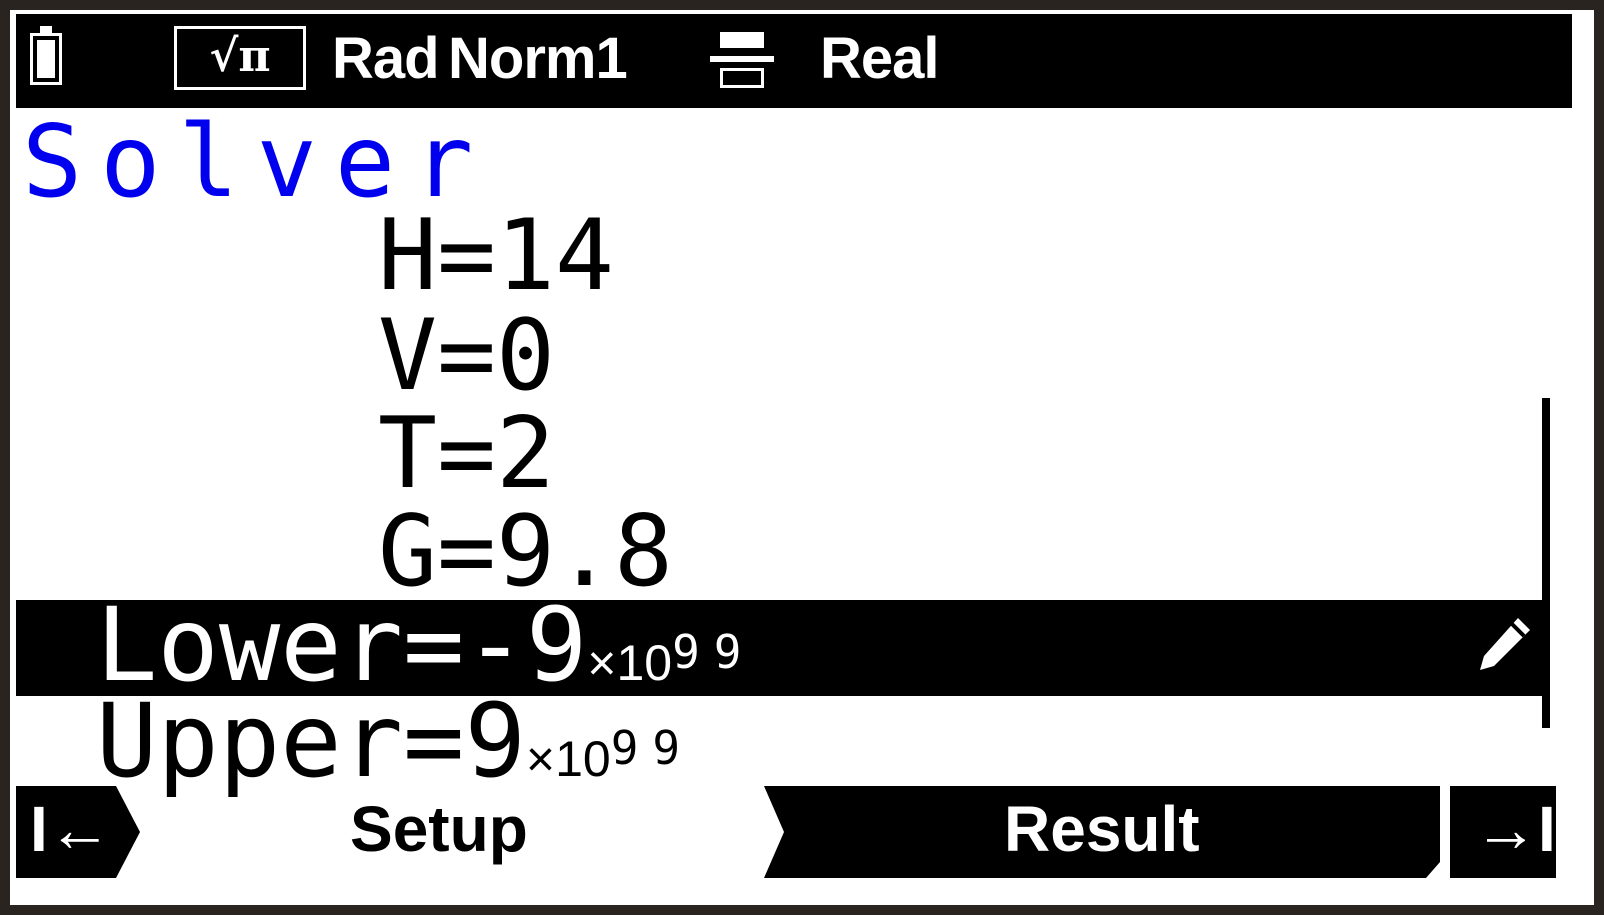 This screenshot has height=915, width=1604. I want to click on prev-tab-button: I←, so click(78, 832).